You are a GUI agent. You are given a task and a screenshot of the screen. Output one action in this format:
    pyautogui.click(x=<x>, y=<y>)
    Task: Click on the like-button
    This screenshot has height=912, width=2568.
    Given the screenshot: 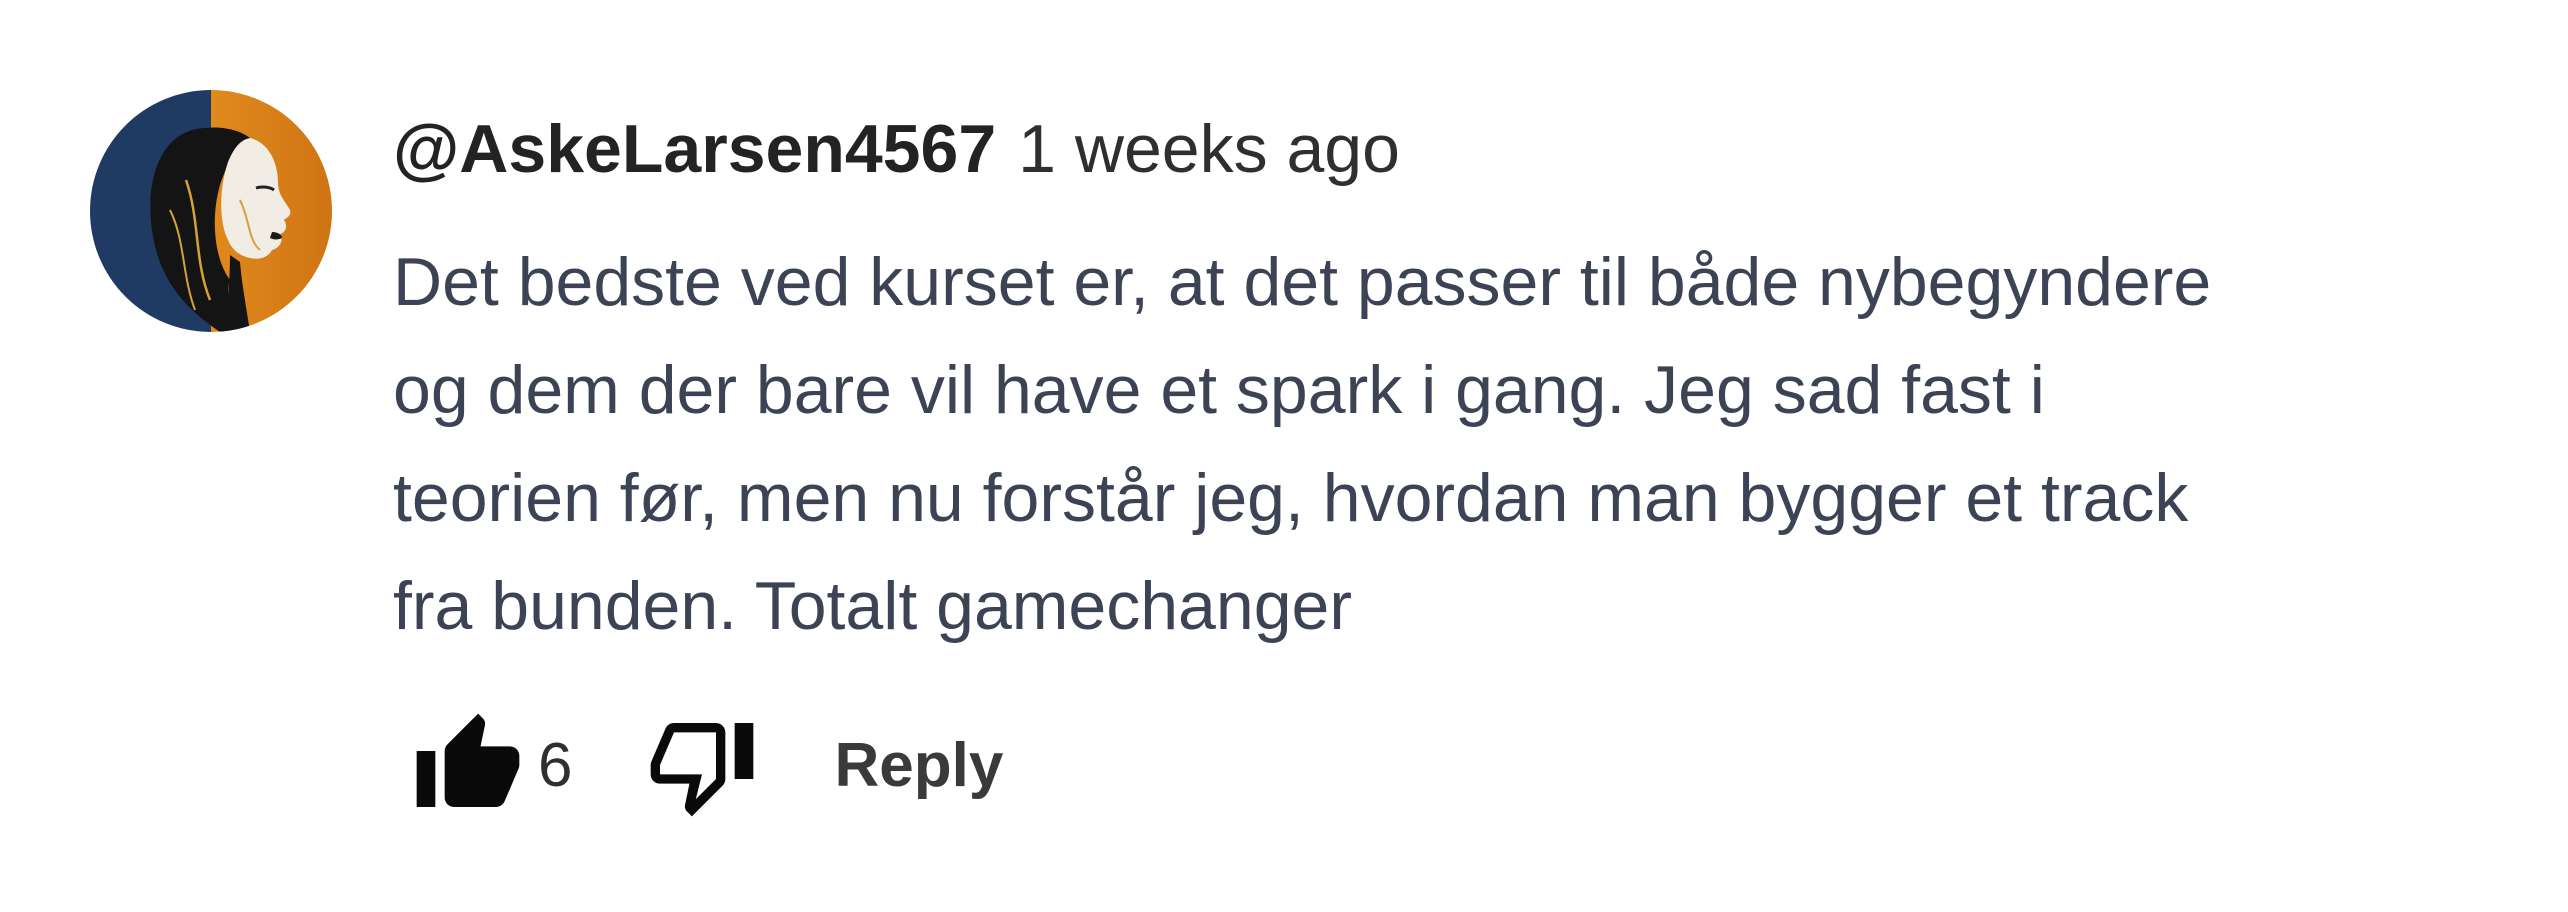 What is the action you would take?
    pyautogui.click(x=468, y=765)
    